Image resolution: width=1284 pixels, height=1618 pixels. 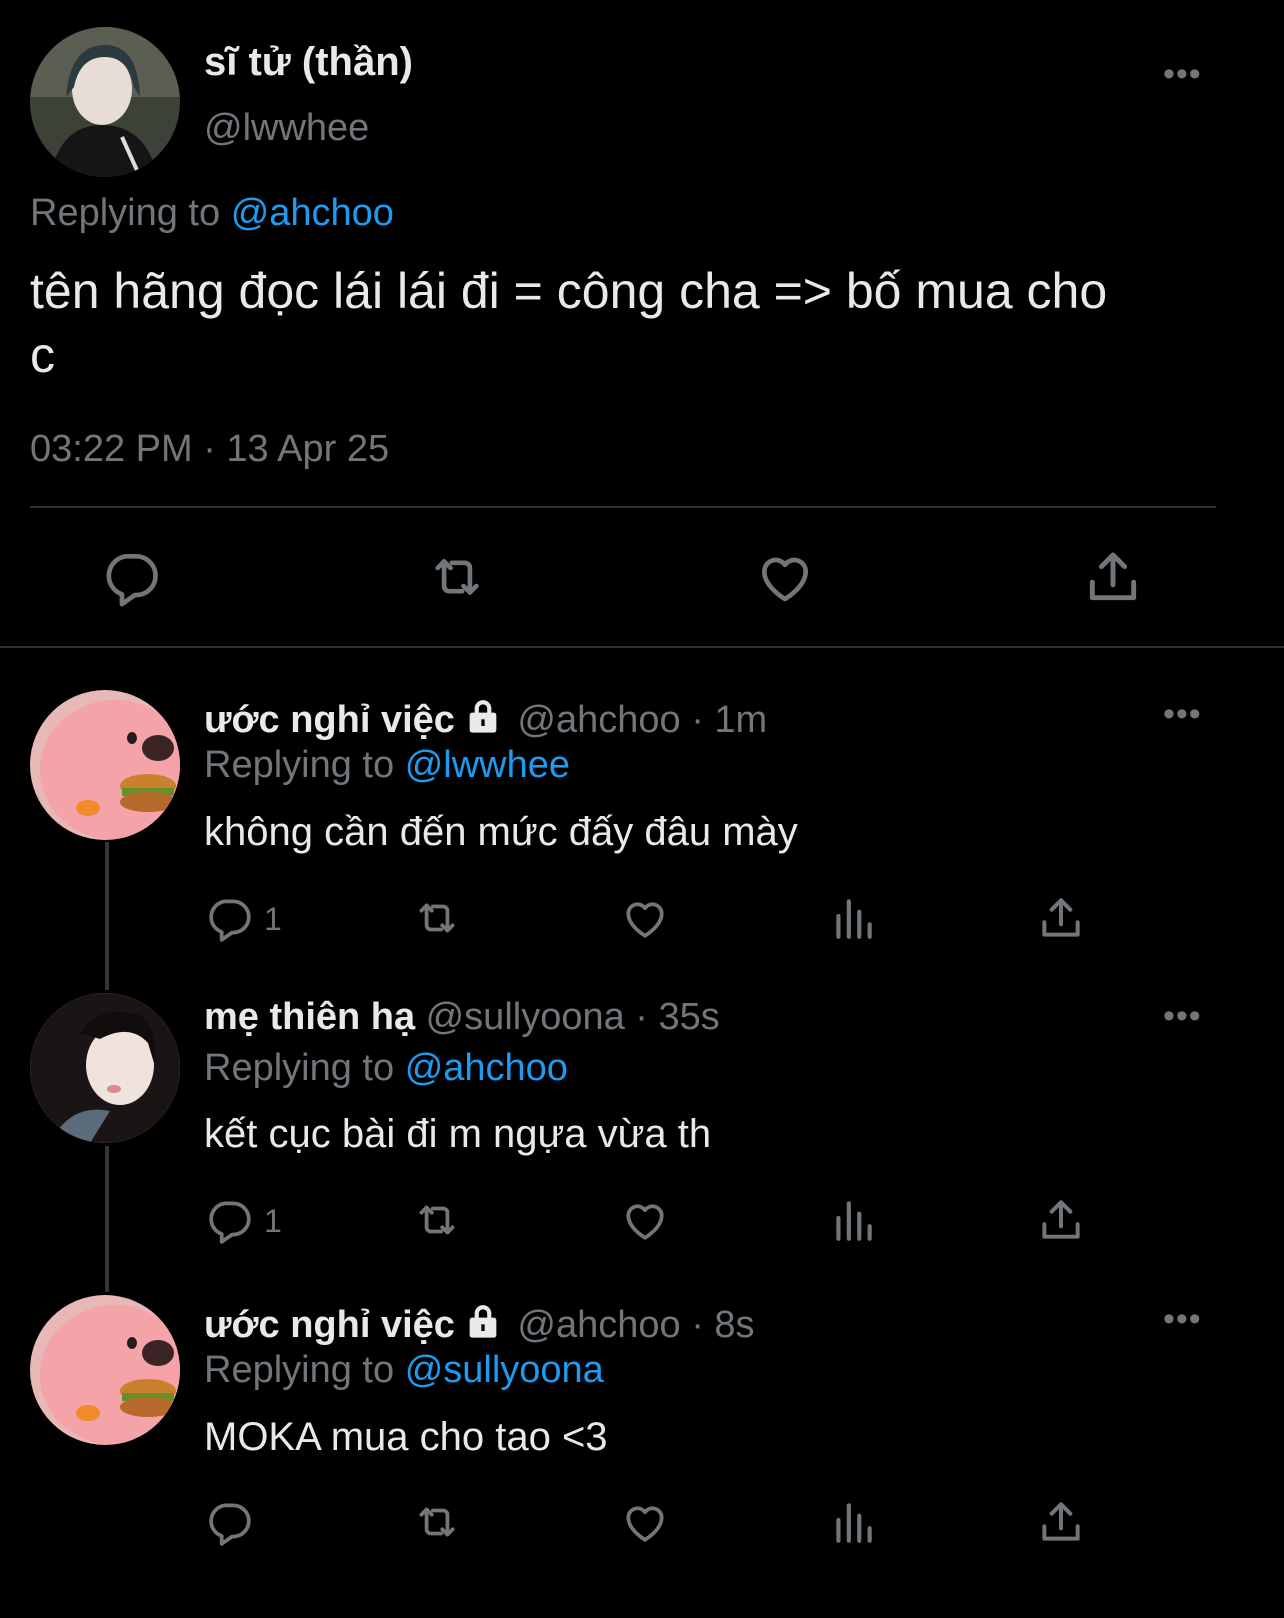 I want to click on reply-header: ước nghỉ việc @ahchoo · 8s, so click(x=479, y=1324).